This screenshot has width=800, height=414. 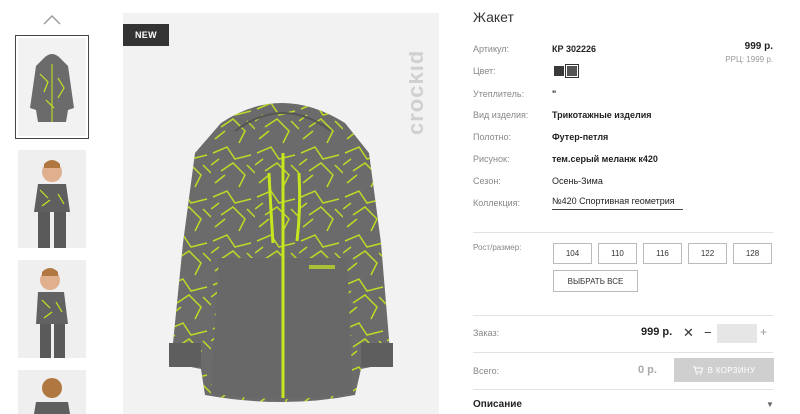 I want to click on collection-link: №420 Спортивная геометрия, so click(x=617, y=203).